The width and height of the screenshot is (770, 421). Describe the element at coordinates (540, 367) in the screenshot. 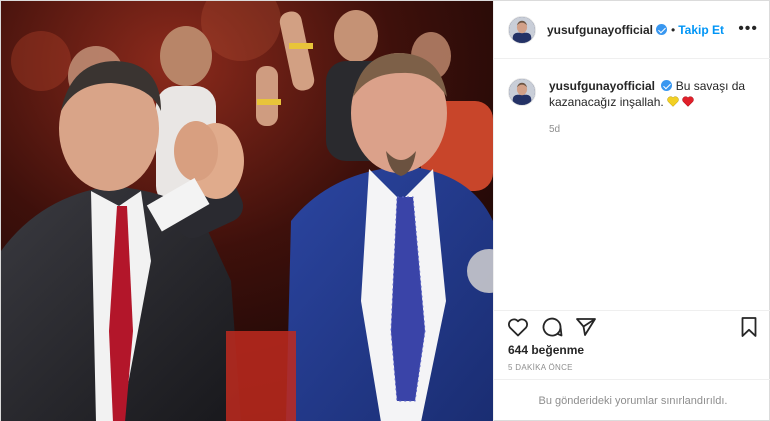

I see `post-timestamp: 5 DAKİKA ÖNCE` at that location.